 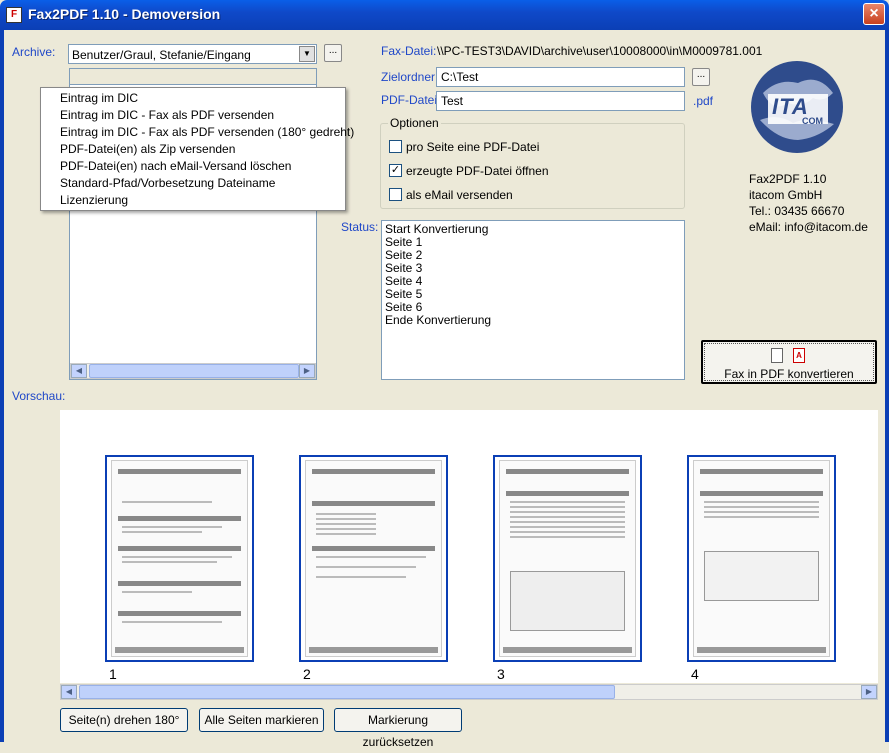 I want to click on app-icon: F, so click(x=14, y=15).